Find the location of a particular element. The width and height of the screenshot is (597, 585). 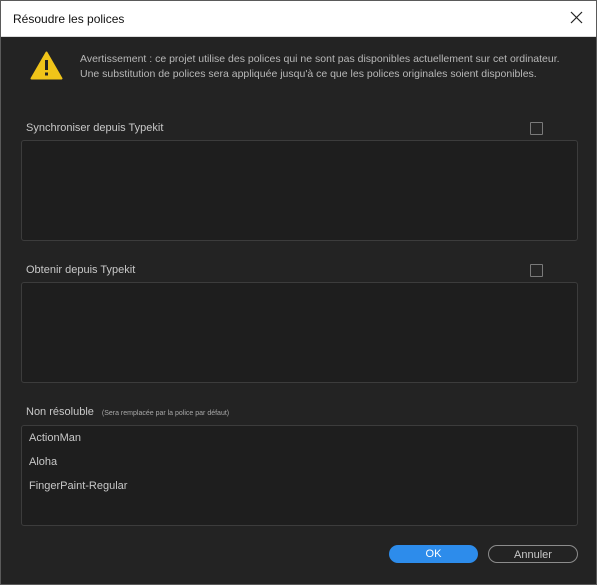

ok-button: OK is located at coordinates (433, 554).